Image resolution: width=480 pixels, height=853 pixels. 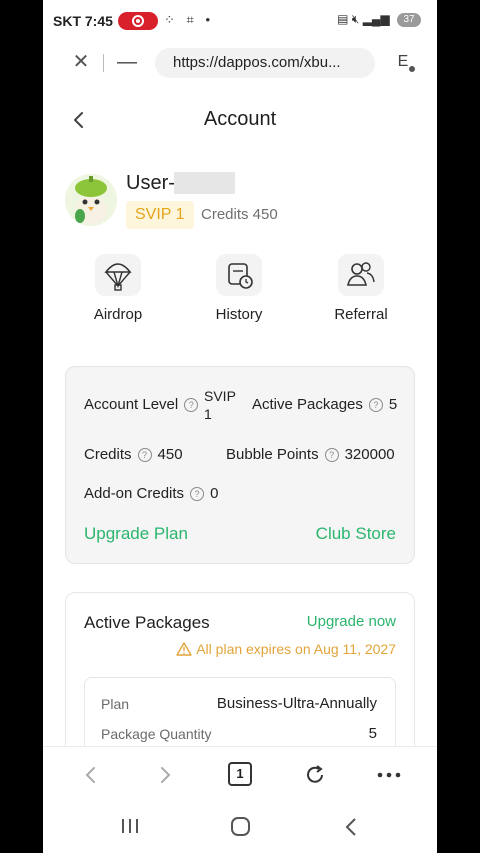 I want to click on bubble-points-value: 320000, so click(x=369, y=454).